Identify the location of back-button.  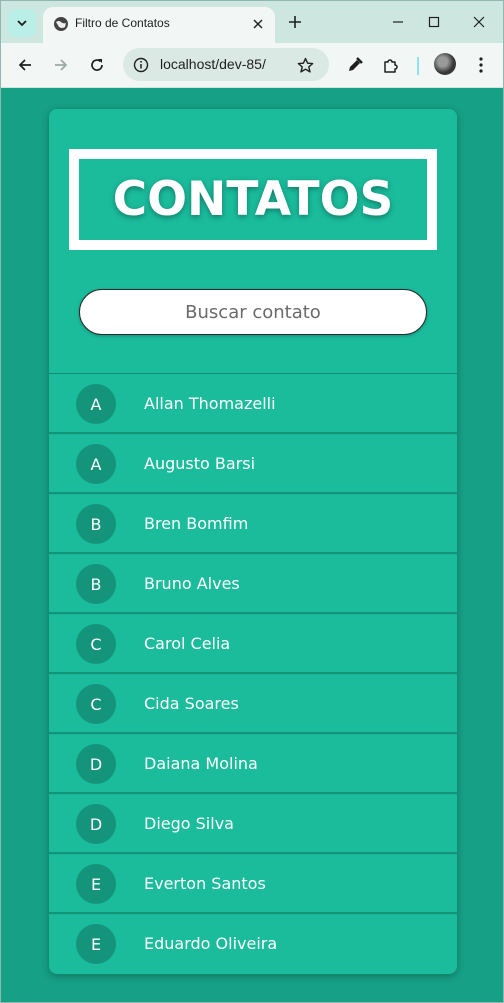
(25, 65).